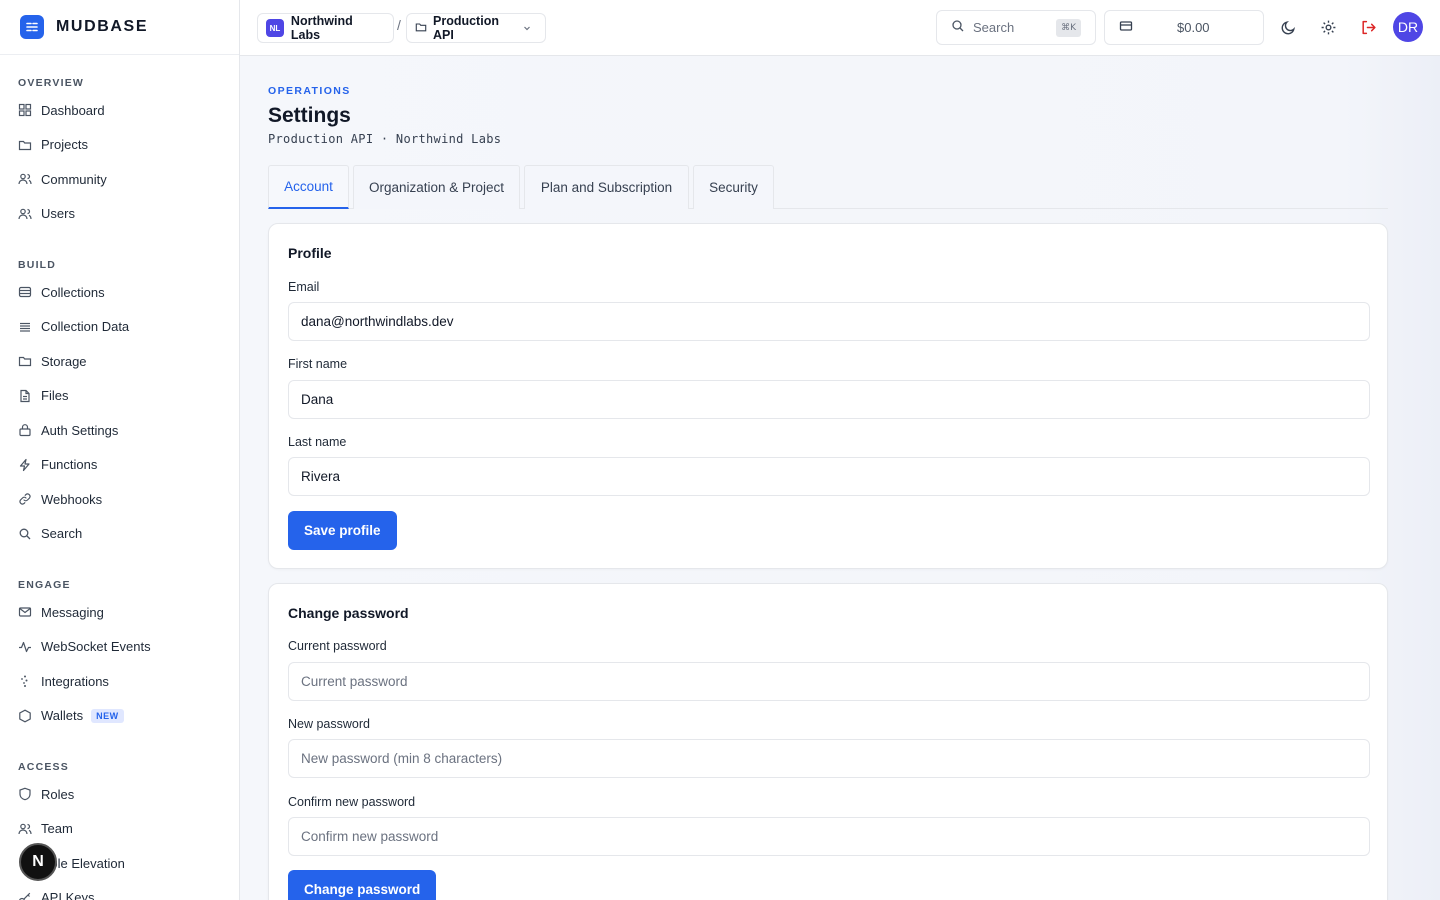 This screenshot has height=900, width=1440. Describe the element at coordinates (829, 476) in the screenshot. I see `last-name-field` at that location.